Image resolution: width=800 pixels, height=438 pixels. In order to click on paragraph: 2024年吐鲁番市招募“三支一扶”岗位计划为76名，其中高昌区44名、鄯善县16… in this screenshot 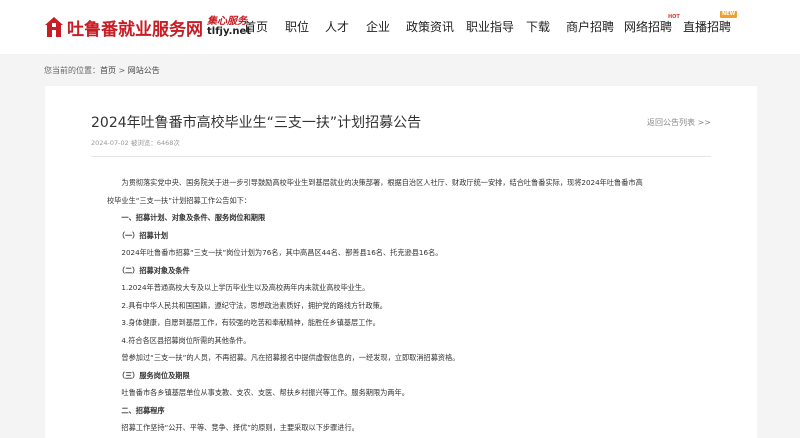, I will do `click(275, 252)`.